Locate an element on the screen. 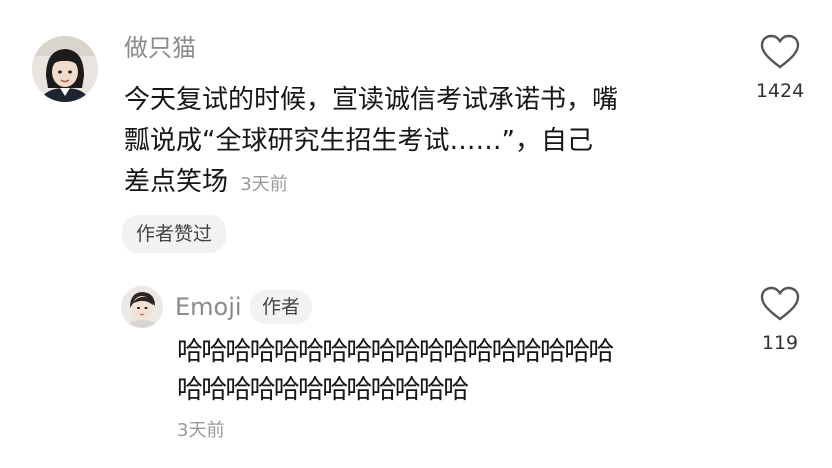 This screenshot has width=832, height=468. commenter-avatar is located at coordinates (65, 69).